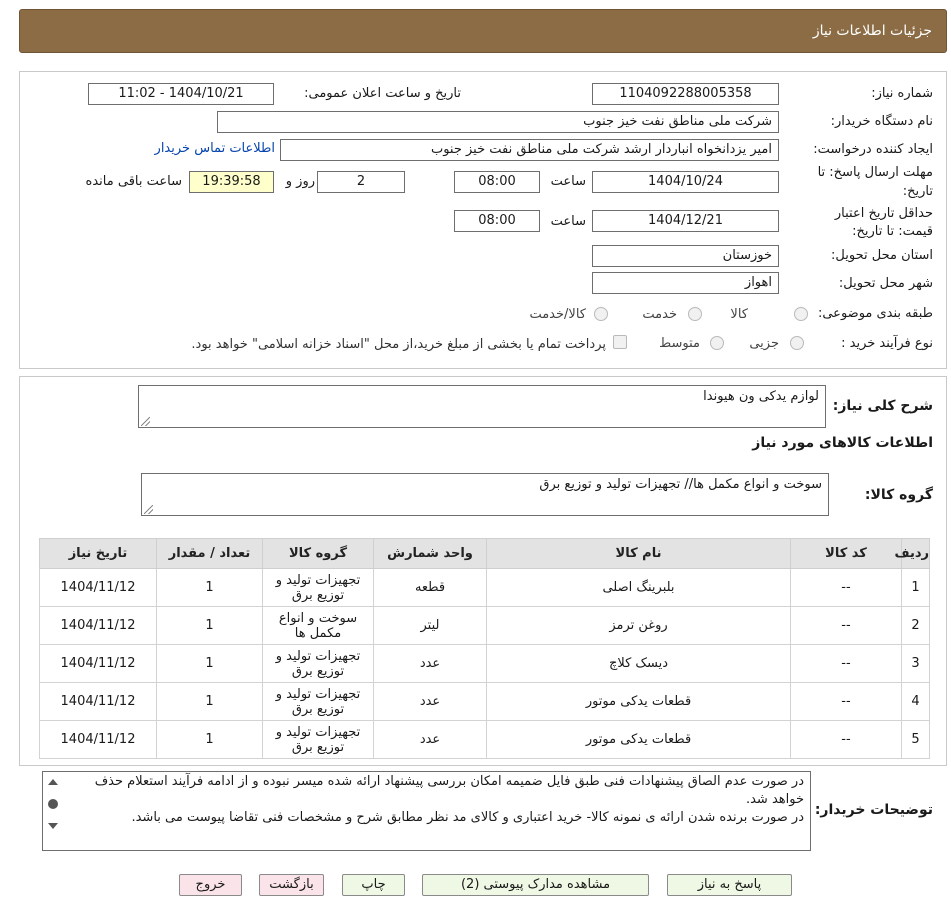  Describe the element at coordinates (300, 181) in the screenshot. I see `days-label: روز و` at that location.